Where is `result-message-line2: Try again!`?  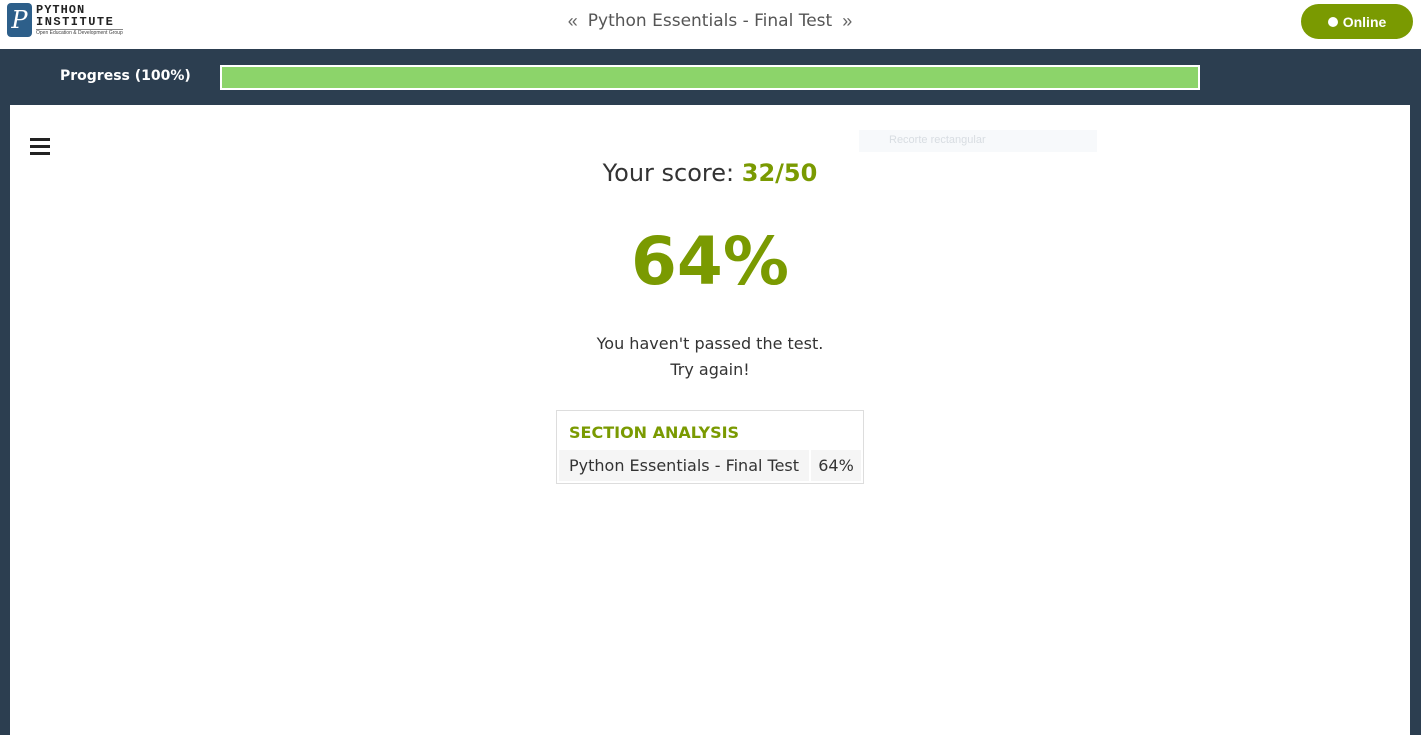
result-message-line2: Try again! is located at coordinates (710, 369).